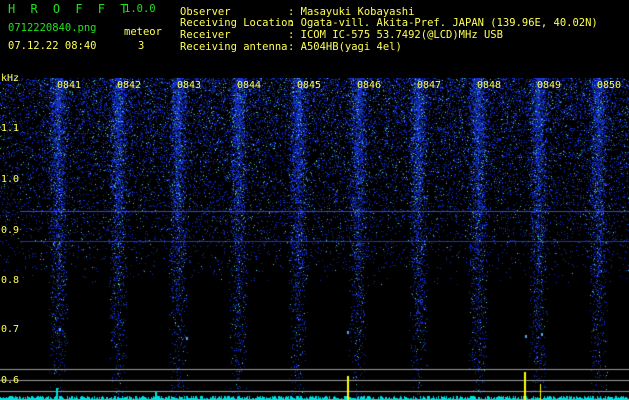 The image size is (629, 400). I want to click on file-datetime: 07.12.22 08:40, so click(52, 46).